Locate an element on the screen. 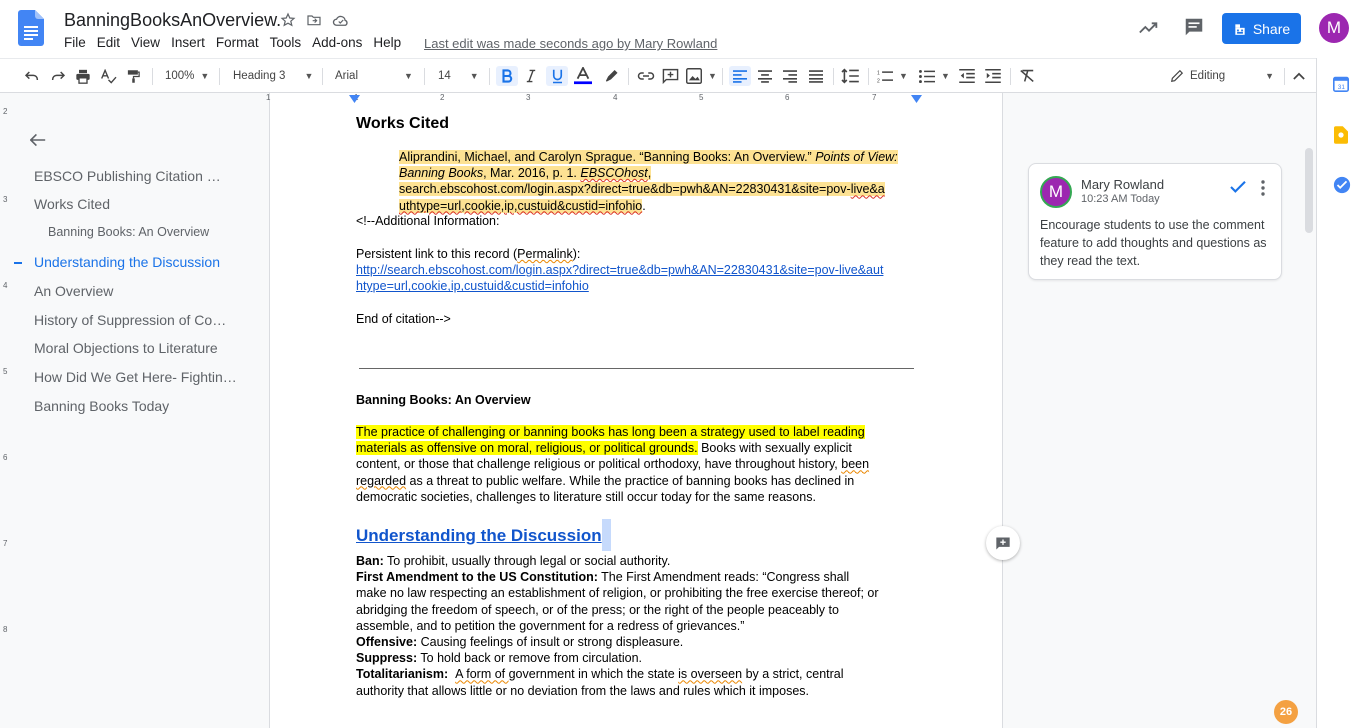 This screenshot has height=728, width=1366. numbered-list-icon: 1 2 ▼ is located at coordinates (892, 76).